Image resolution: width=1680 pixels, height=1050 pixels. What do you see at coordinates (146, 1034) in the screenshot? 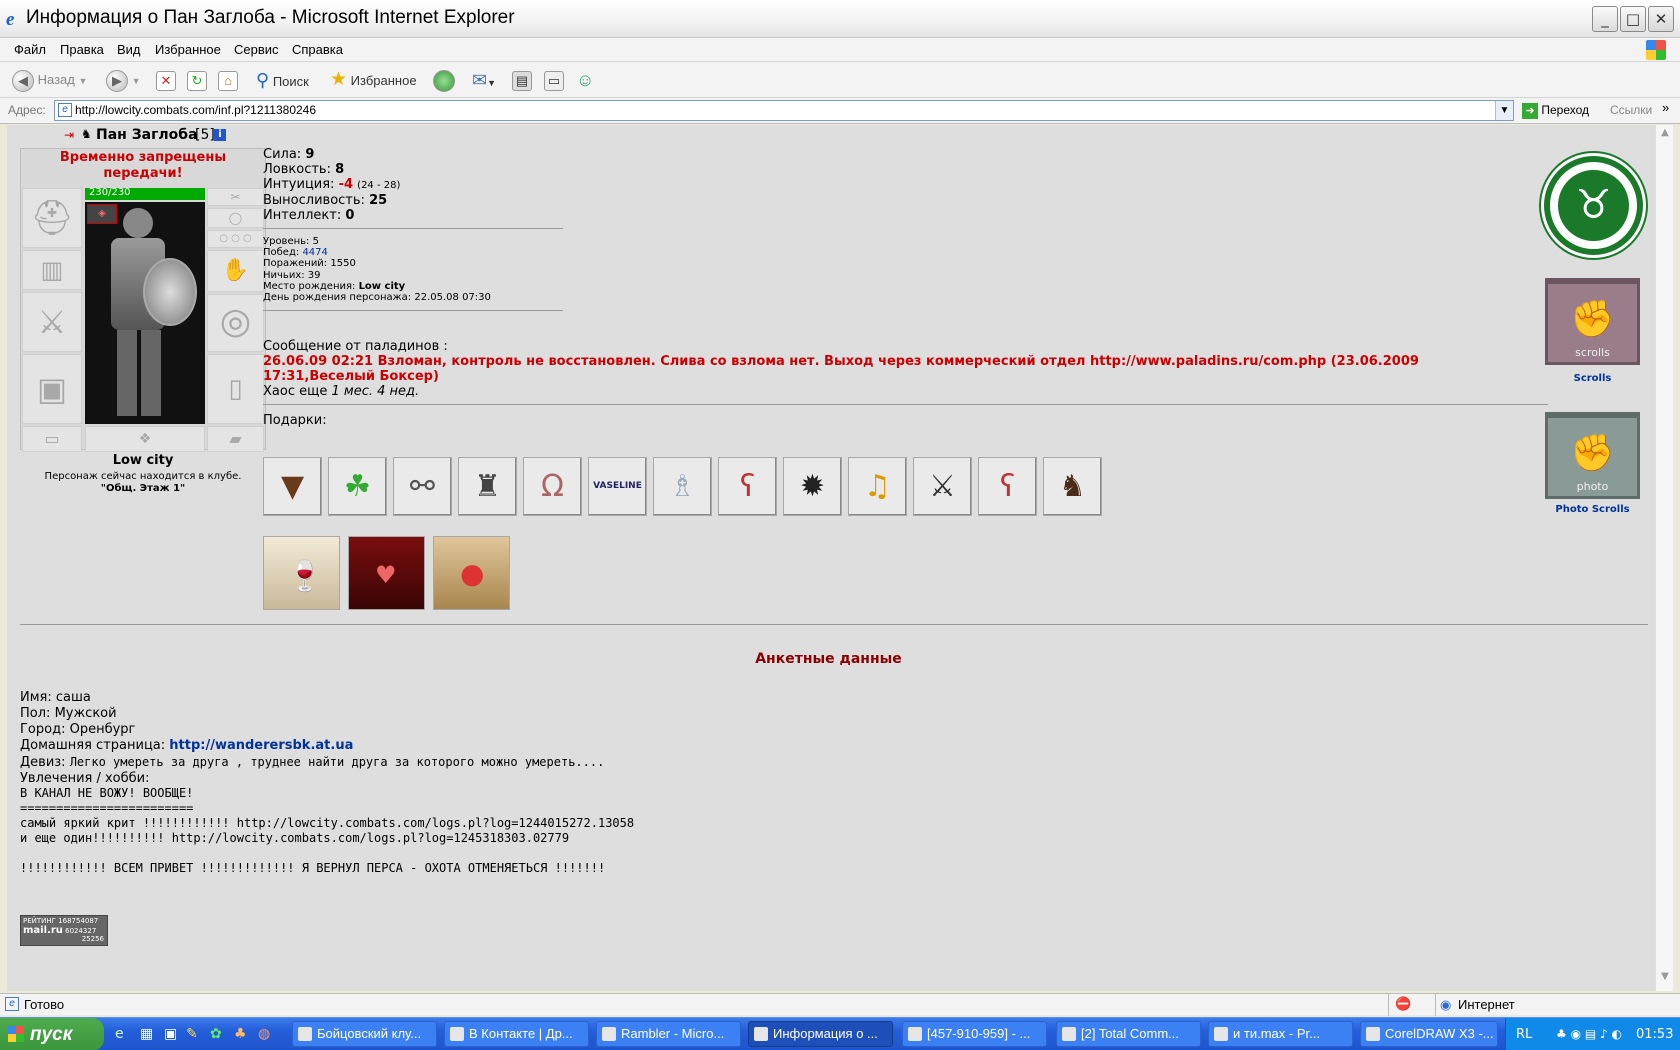
I see `quicklaunch-desktop-icon: ▦` at bounding box center [146, 1034].